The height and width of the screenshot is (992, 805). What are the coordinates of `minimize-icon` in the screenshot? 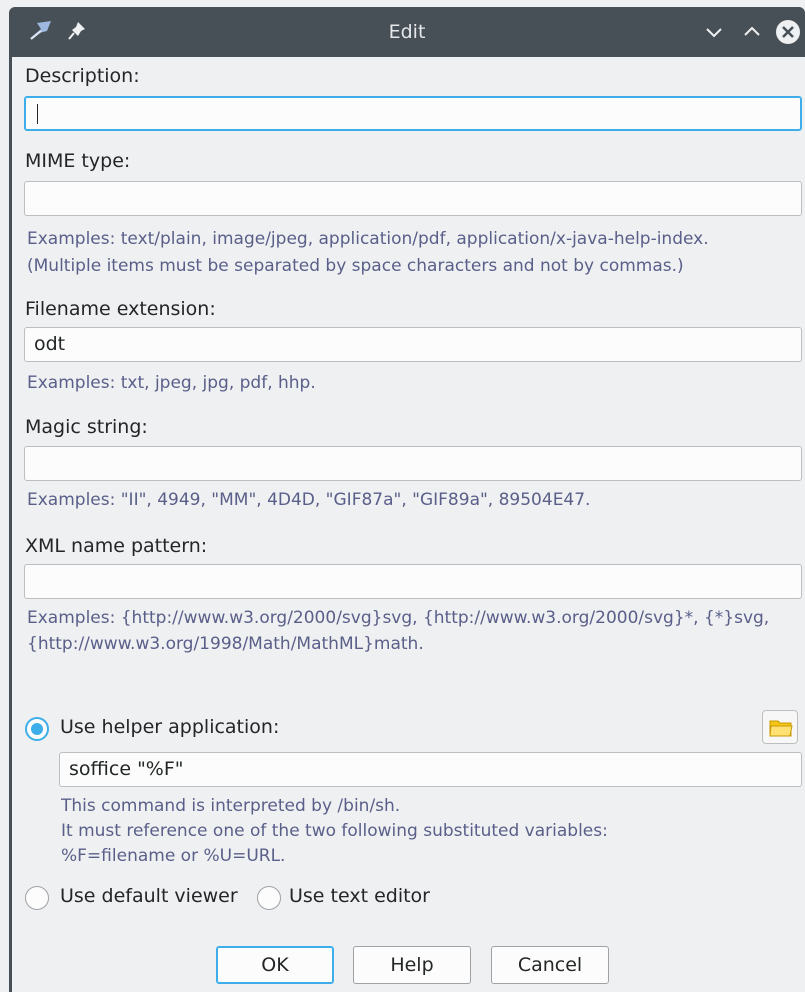 It's located at (714, 32).